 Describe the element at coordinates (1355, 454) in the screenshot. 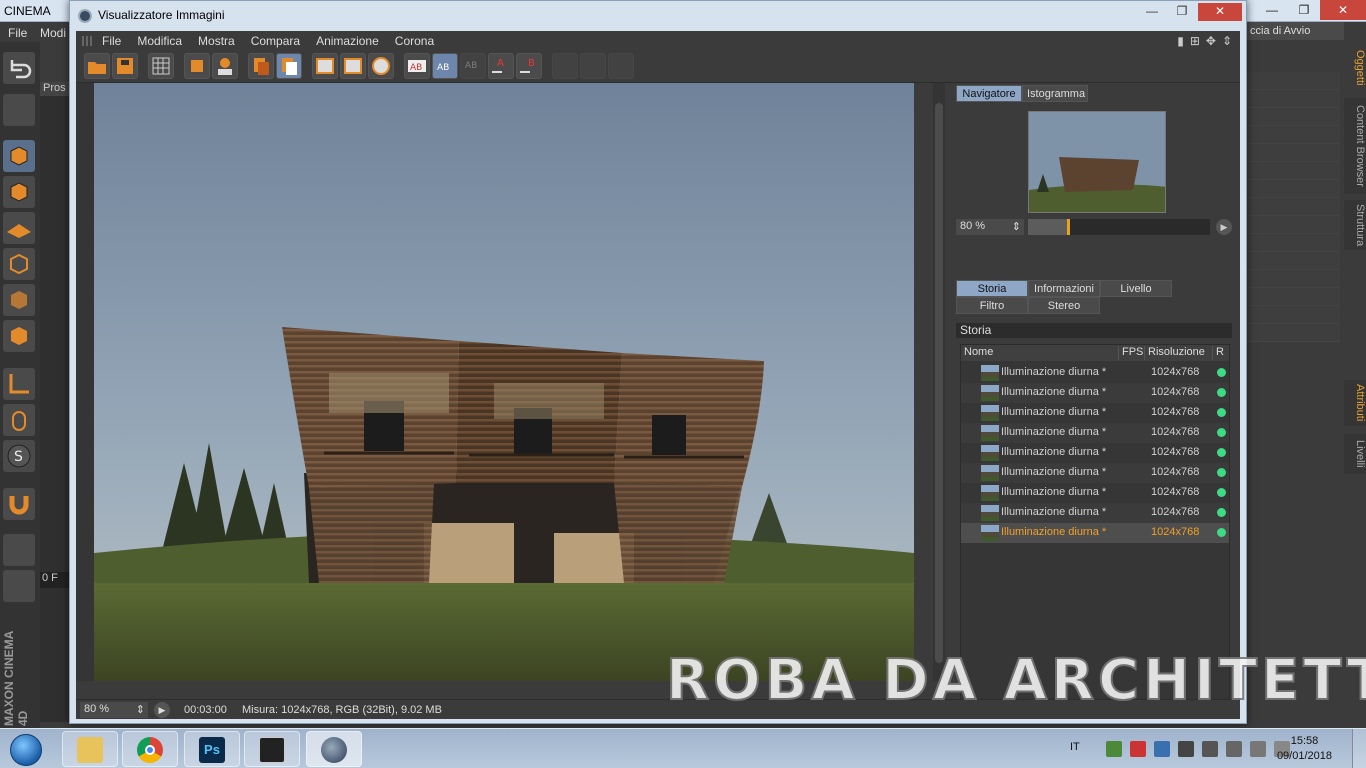

I see `tab-livelli: Livelli` at that location.